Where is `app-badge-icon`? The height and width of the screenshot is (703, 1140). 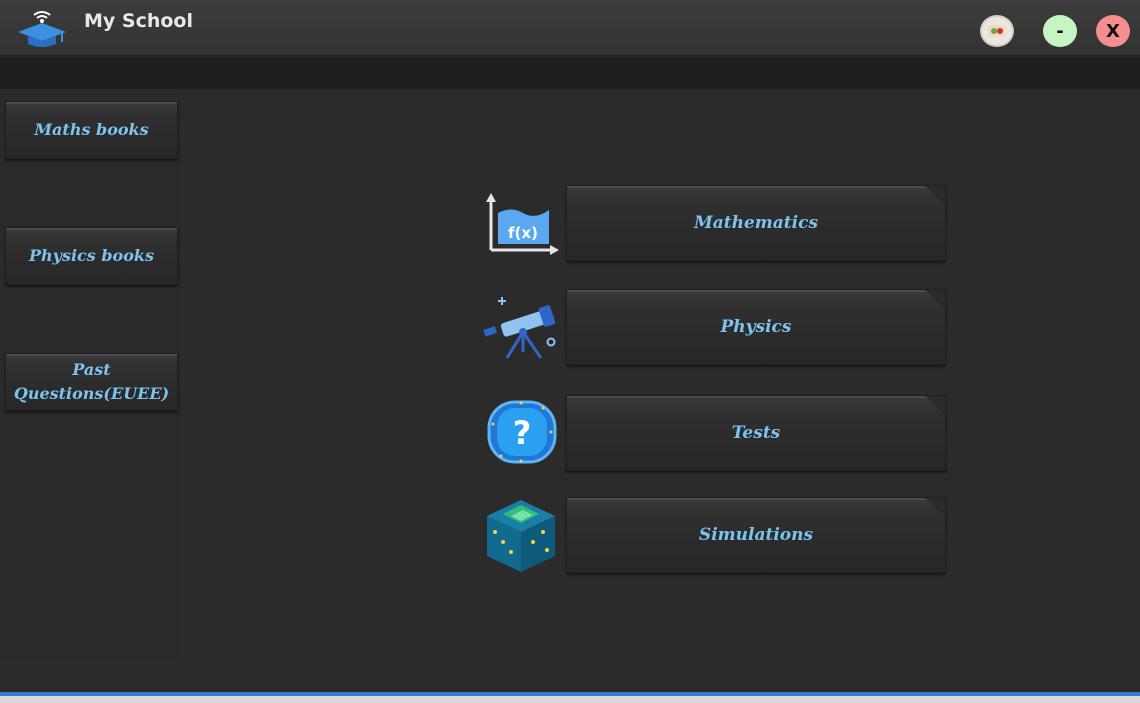
app-badge-icon is located at coordinates (997, 31).